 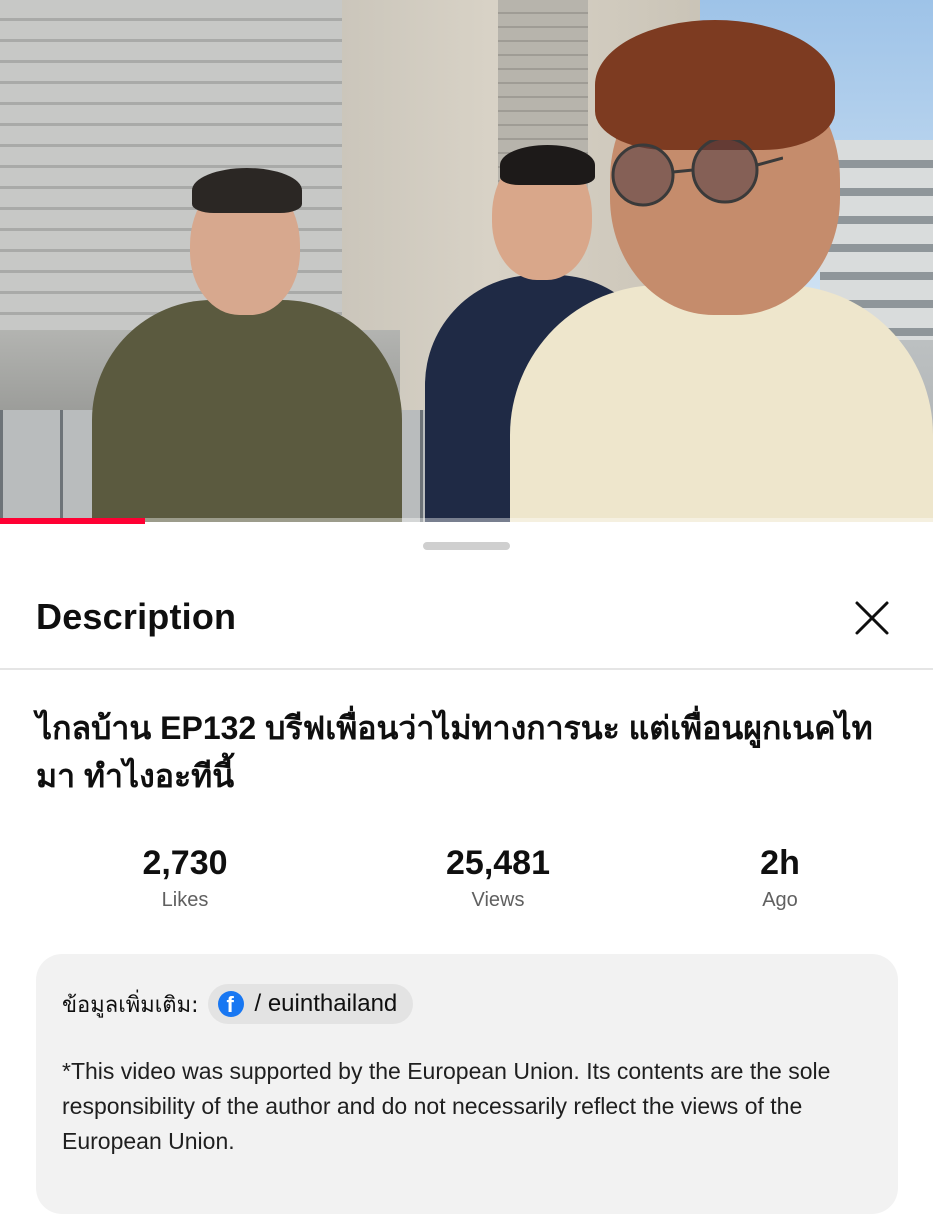 I want to click on age-stat: 2h Ago, so click(x=780, y=878).